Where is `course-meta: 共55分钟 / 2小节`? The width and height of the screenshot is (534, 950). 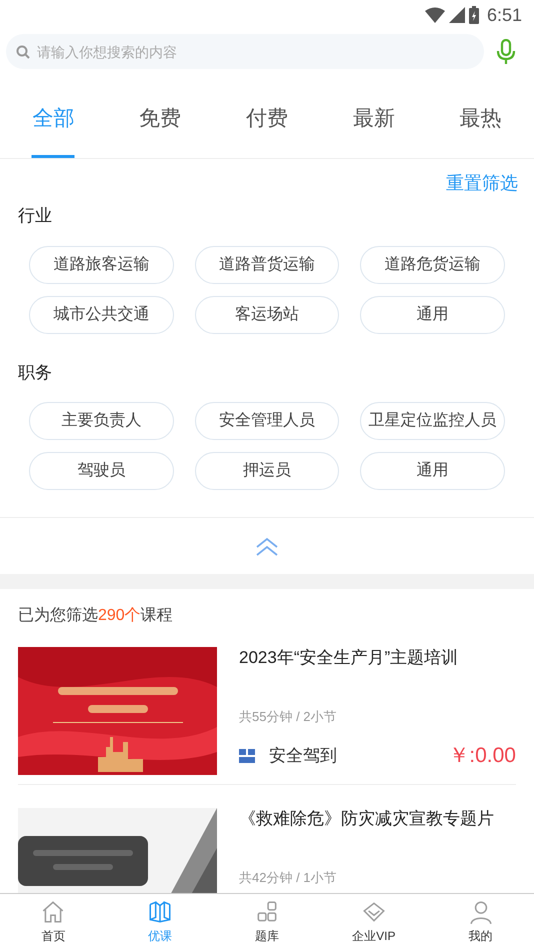 course-meta: 共55分钟 / 2小节 is located at coordinates (288, 717).